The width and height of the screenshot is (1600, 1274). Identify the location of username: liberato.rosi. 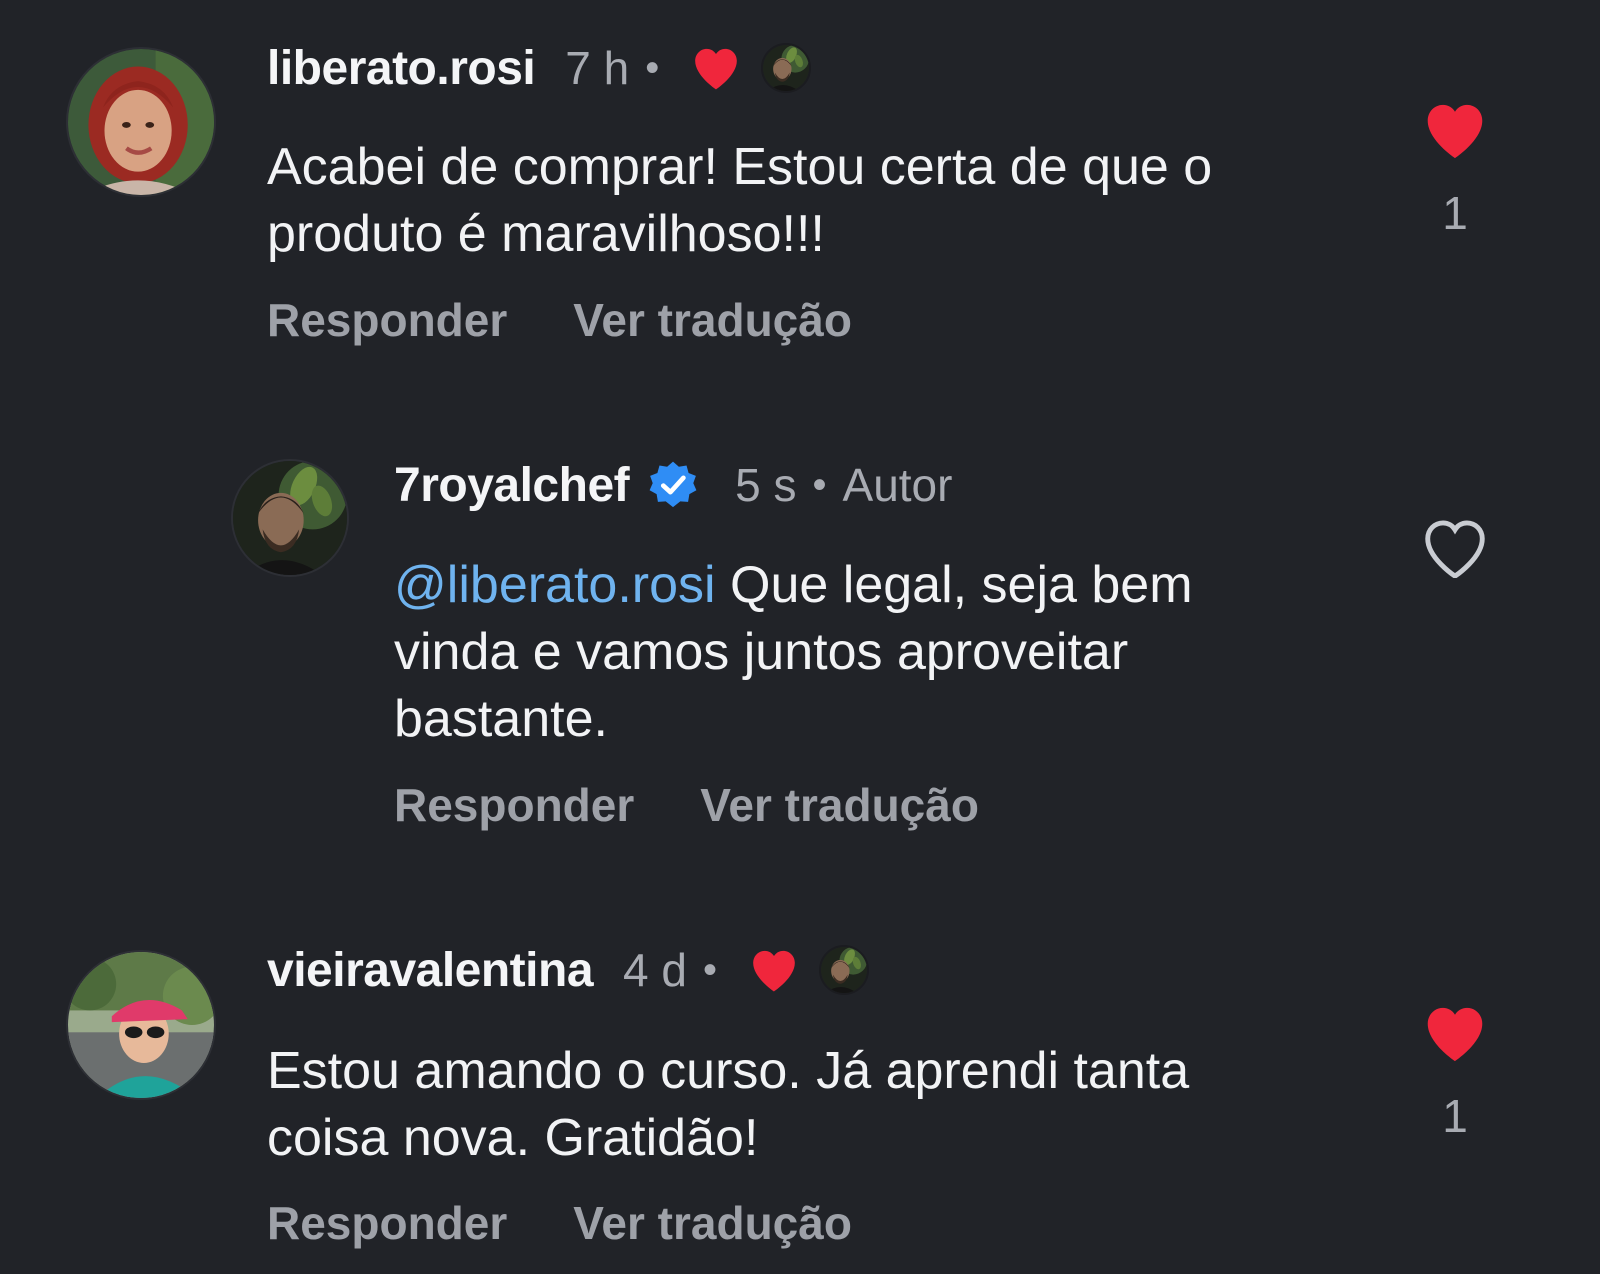
(401, 68).